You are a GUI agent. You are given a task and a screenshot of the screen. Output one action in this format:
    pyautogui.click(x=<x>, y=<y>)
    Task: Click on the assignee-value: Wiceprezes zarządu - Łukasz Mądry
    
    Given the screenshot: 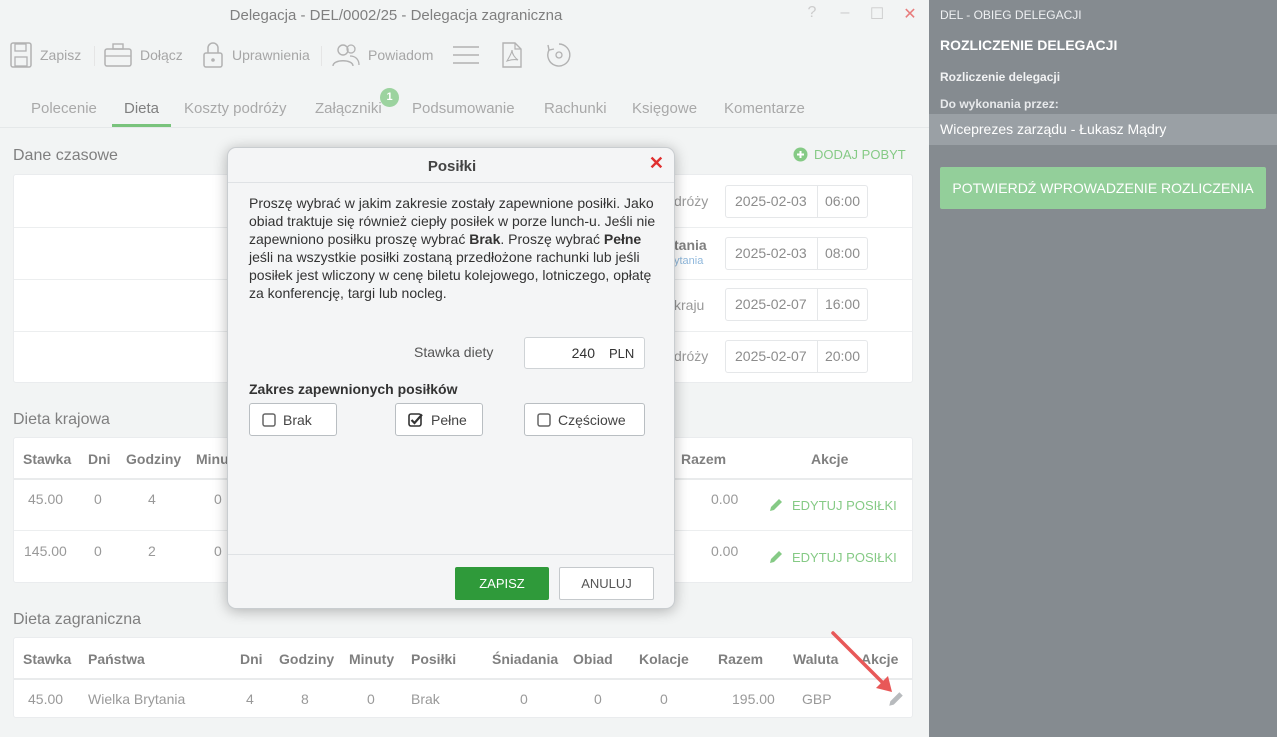 What is the action you would take?
    pyautogui.click(x=1103, y=129)
    